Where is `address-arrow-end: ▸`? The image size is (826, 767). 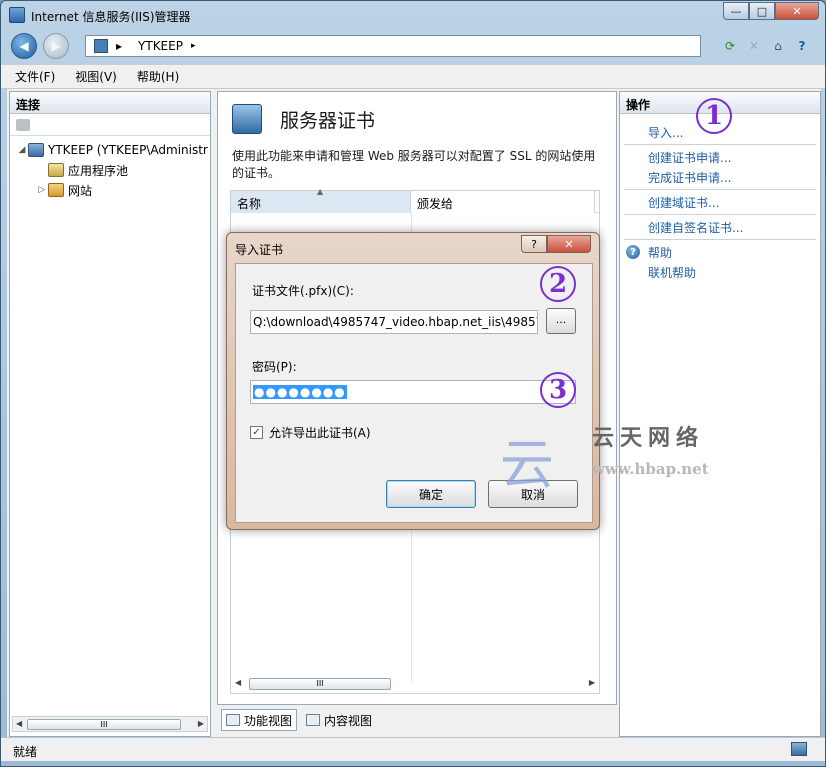 address-arrow-end: ▸ is located at coordinates (193, 46).